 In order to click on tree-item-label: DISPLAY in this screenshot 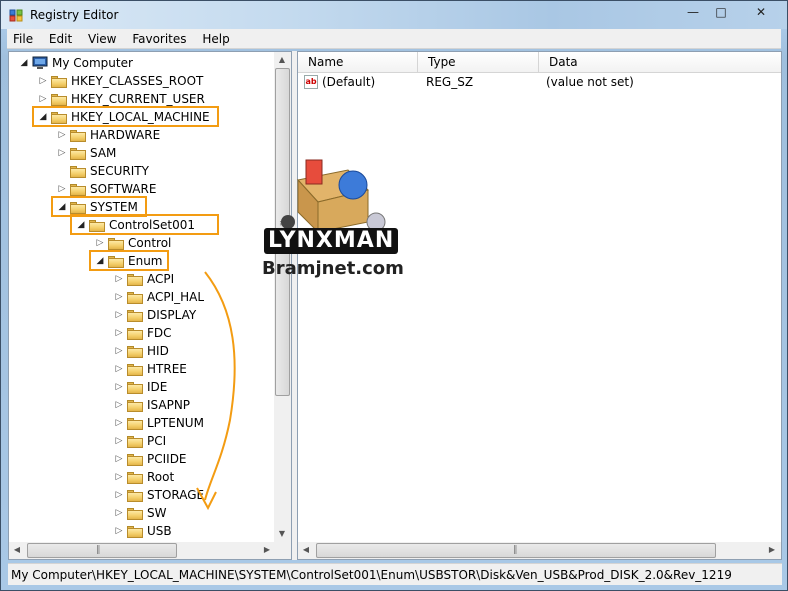, I will do `click(172, 315)`.